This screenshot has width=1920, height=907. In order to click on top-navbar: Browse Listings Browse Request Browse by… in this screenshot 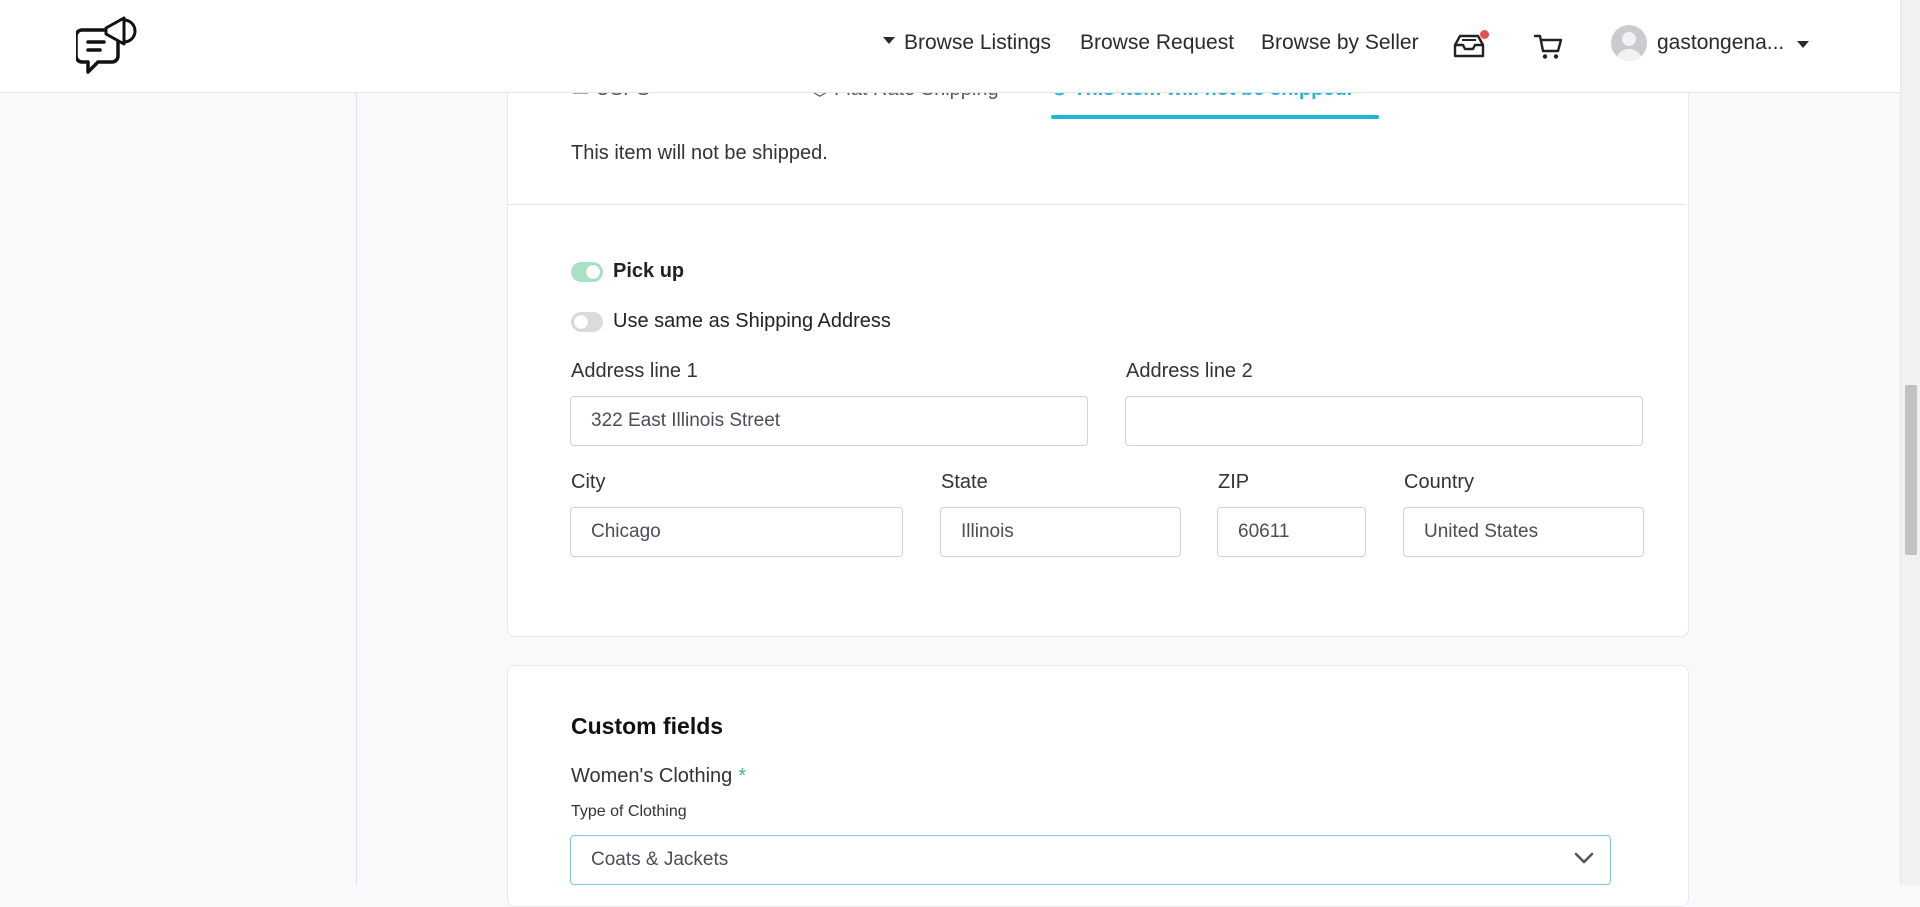, I will do `click(950, 46)`.